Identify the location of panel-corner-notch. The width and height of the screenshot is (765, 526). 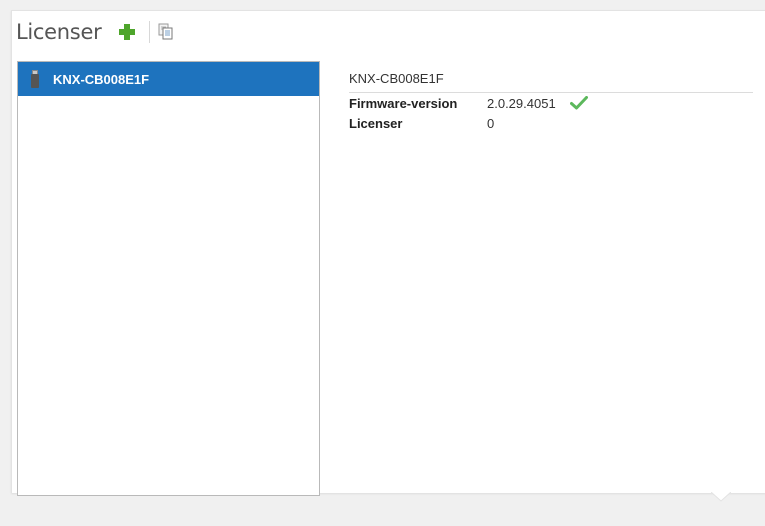
(721, 497).